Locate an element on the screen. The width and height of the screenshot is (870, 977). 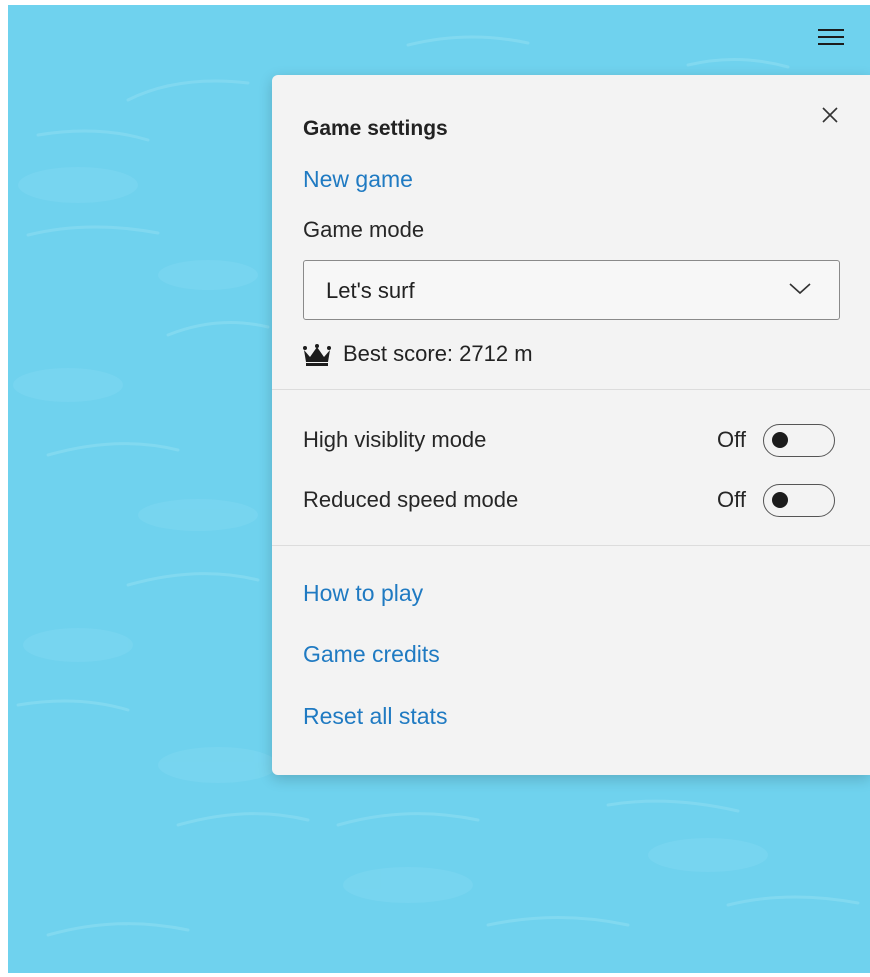
chevron-down-icon is located at coordinates (800, 289).